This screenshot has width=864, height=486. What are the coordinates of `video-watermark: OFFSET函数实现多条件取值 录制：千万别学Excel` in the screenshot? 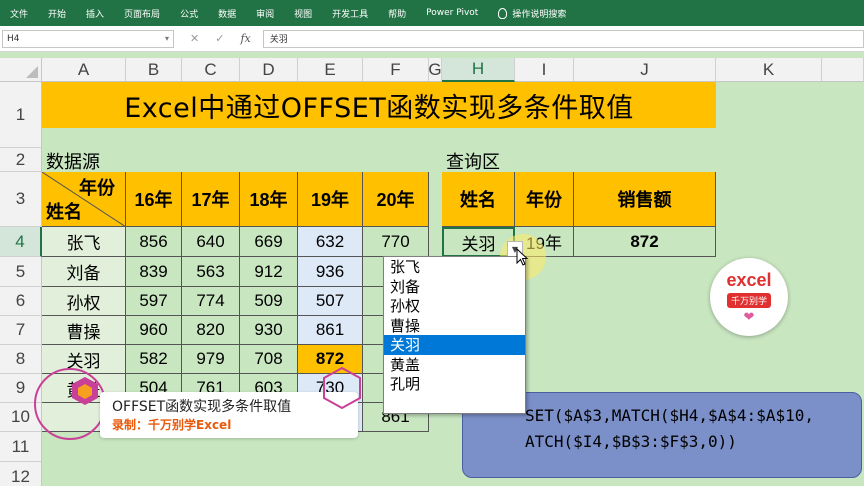 It's located at (195, 404).